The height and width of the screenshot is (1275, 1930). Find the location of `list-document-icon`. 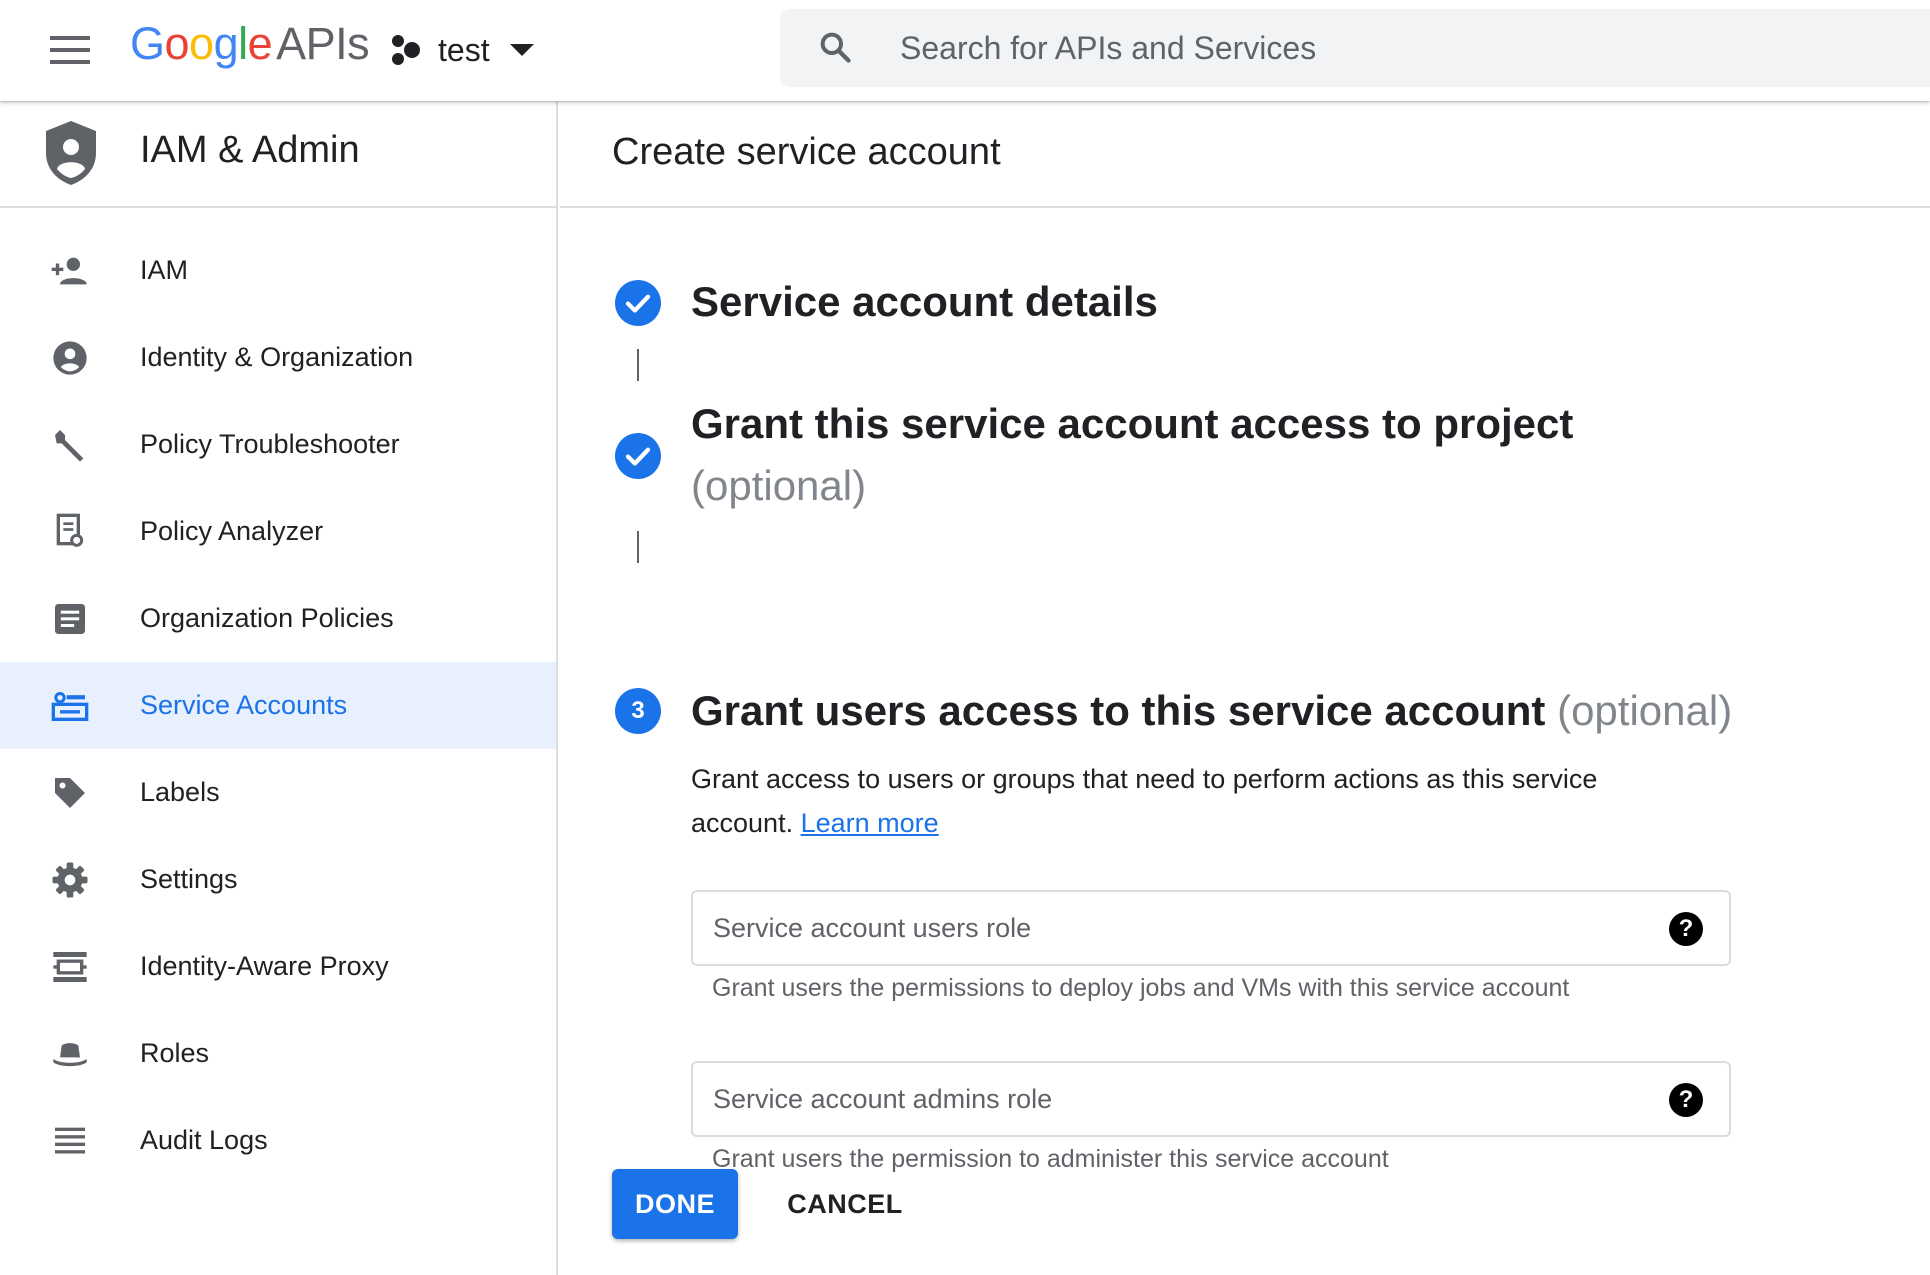

list-document-icon is located at coordinates (70, 618).